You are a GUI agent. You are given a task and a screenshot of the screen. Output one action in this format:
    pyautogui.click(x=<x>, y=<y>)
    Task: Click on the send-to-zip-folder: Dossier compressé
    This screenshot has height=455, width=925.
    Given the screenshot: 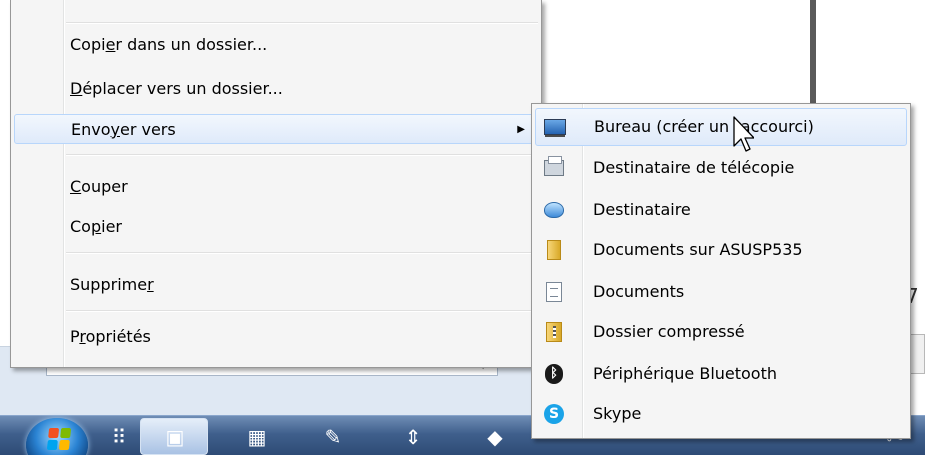 What is the action you would take?
    pyautogui.click(x=721, y=333)
    